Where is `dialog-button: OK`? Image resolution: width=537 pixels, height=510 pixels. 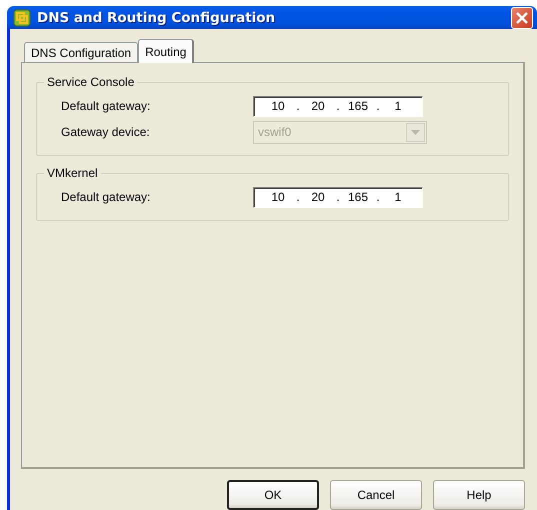
dialog-button: OK is located at coordinates (273, 495).